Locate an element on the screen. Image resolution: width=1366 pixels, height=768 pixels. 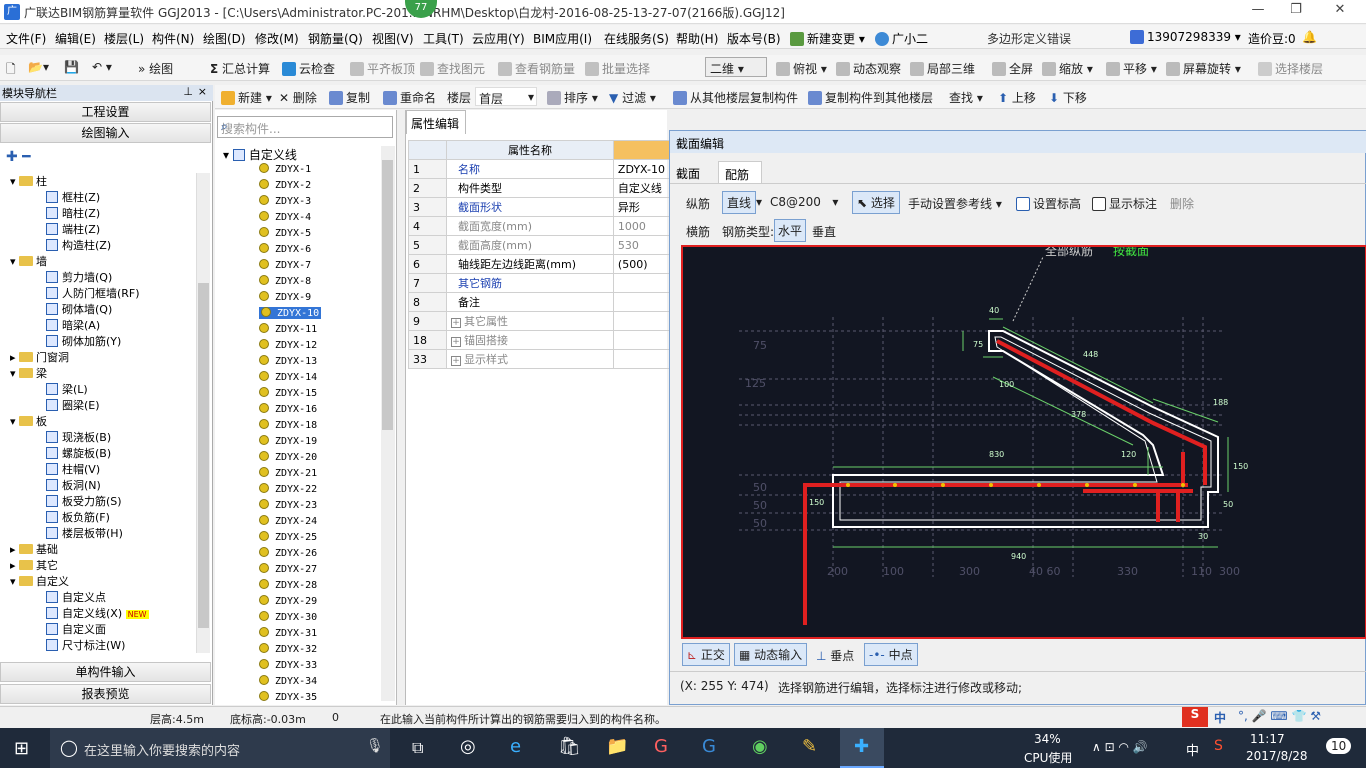
dynamic-input-button: ▦ 动态输入 is located at coordinates (771, 654).